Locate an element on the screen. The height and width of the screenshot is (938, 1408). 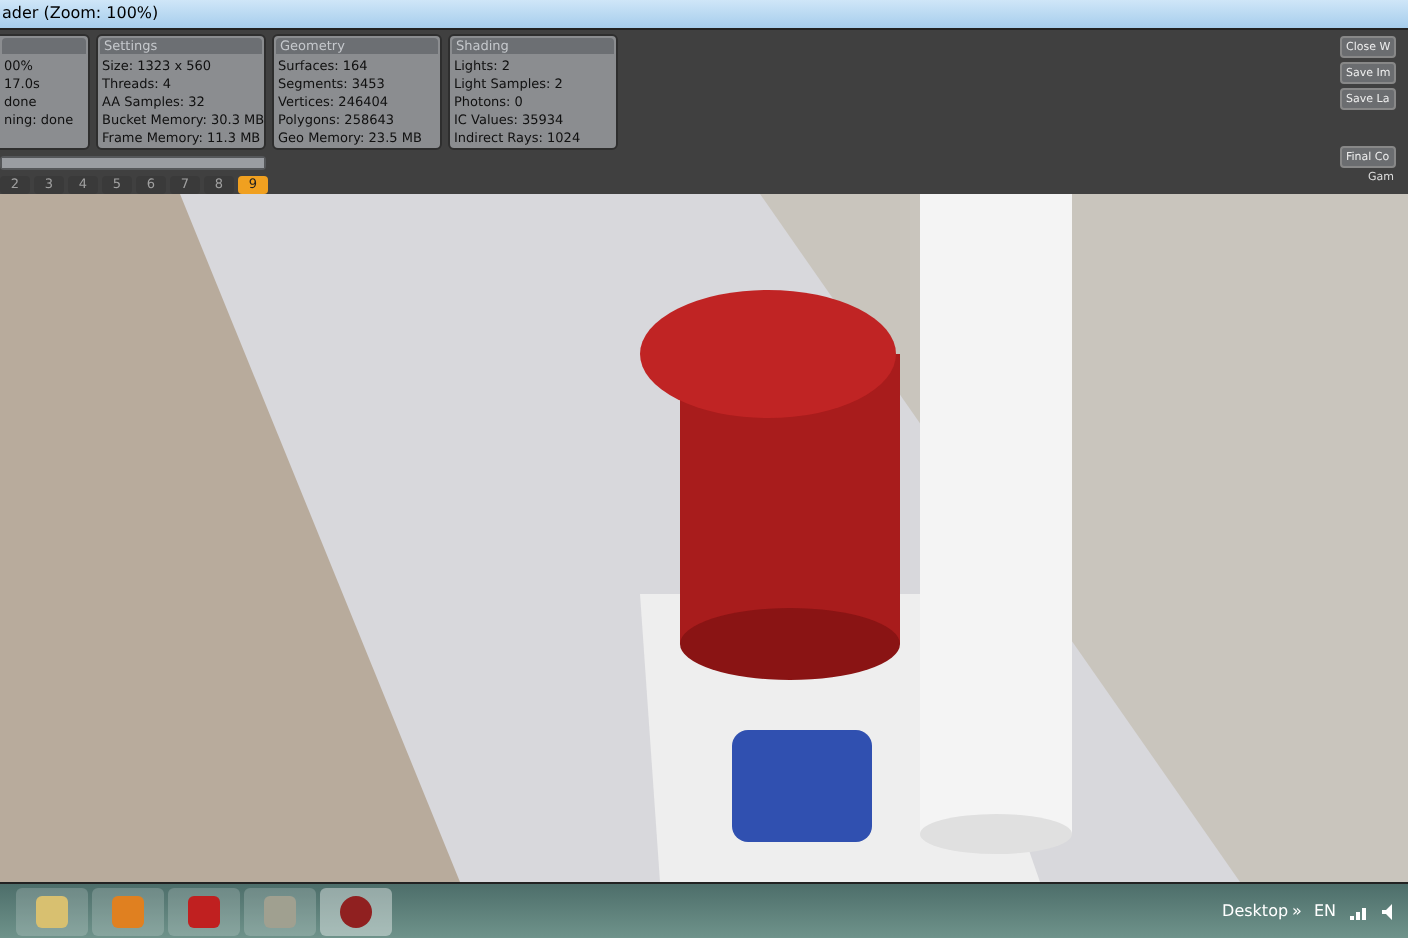
panel-header is located at coordinates (44, 45).